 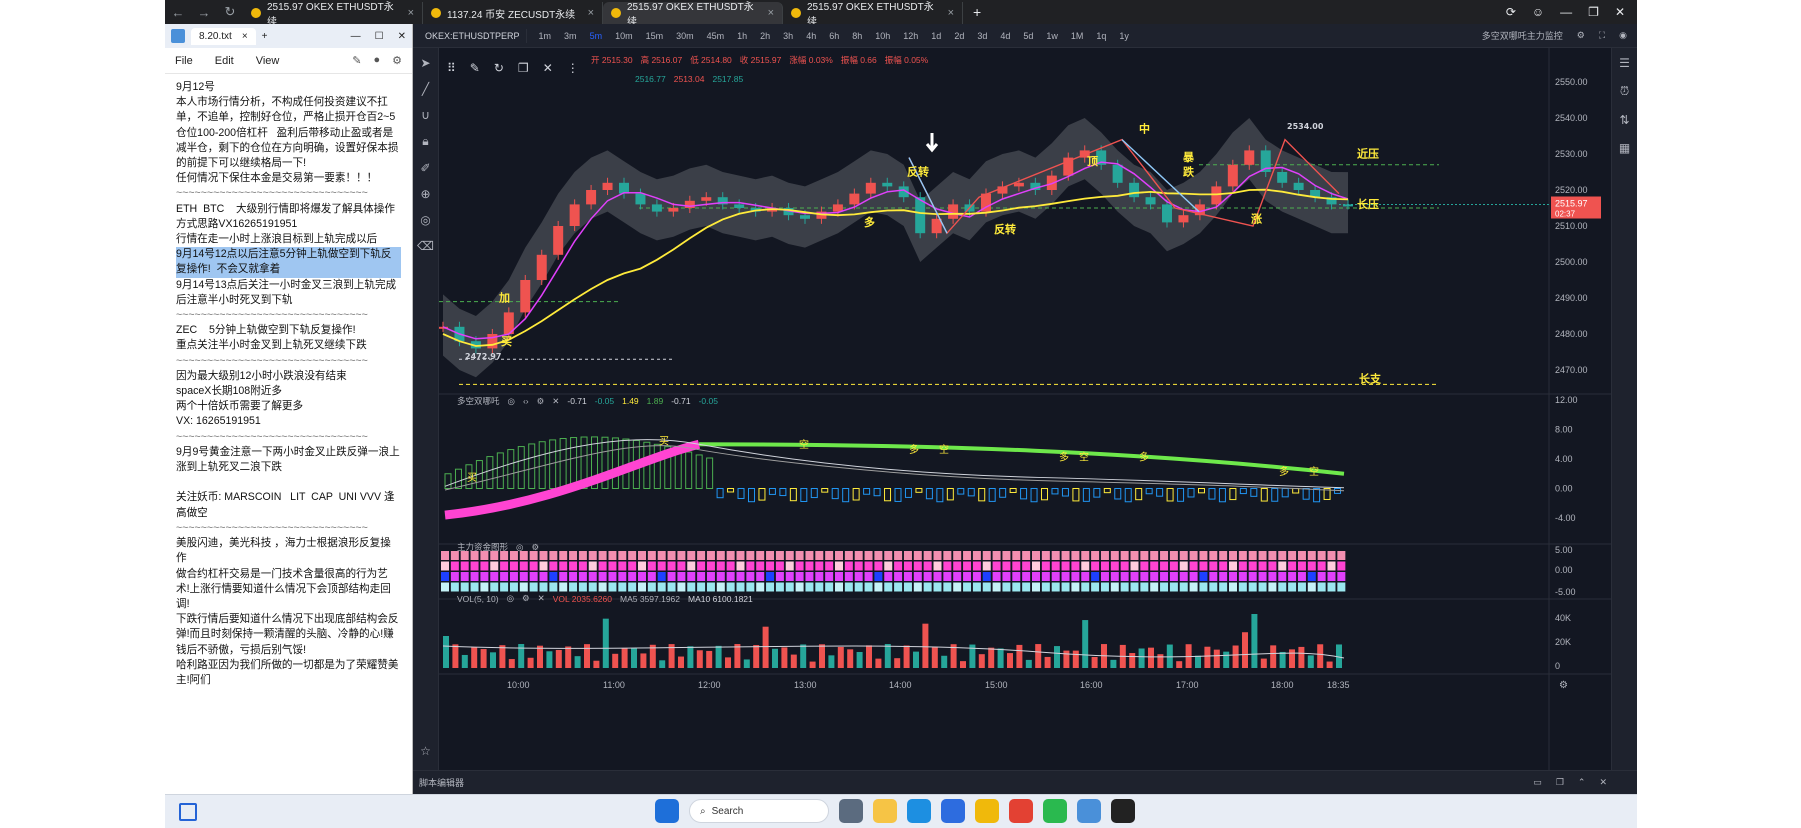 I want to click on timeframe-1y: 1y, so click(x=1124, y=36).